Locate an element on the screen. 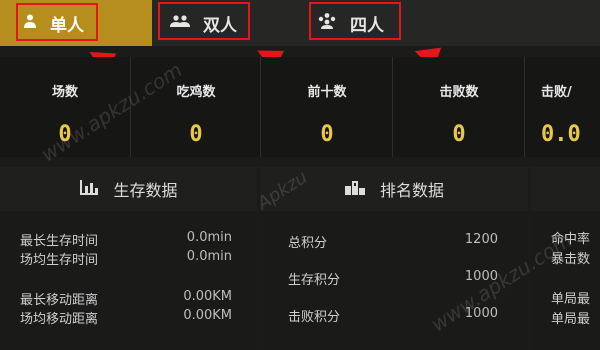 The width and height of the screenshot is (600, 350). combat-panel: 命中率 暴击数 单局最 单局最 is located at coordinates (565, 281).